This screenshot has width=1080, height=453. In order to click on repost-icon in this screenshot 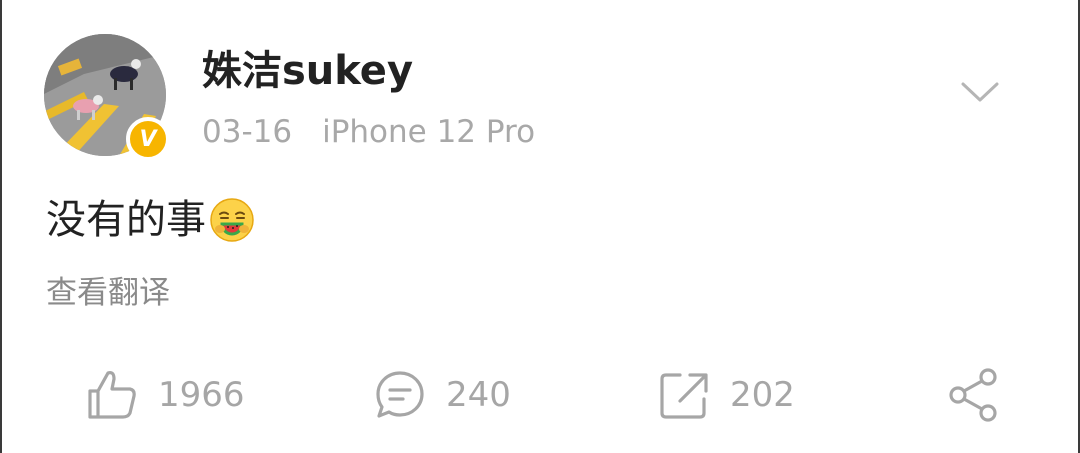, I will do `click(684, 395)`.